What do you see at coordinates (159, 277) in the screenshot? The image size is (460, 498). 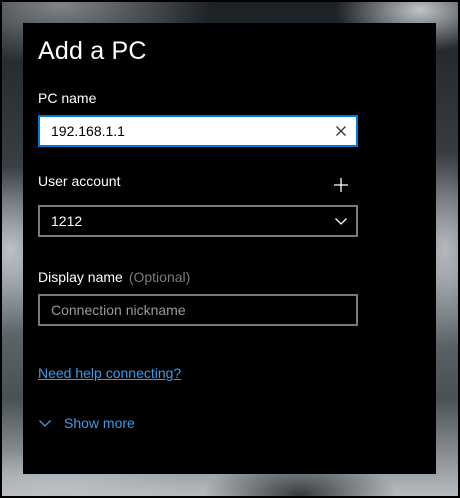 I see `optional-hint: (Optional)` at bounding box center [159, 277].